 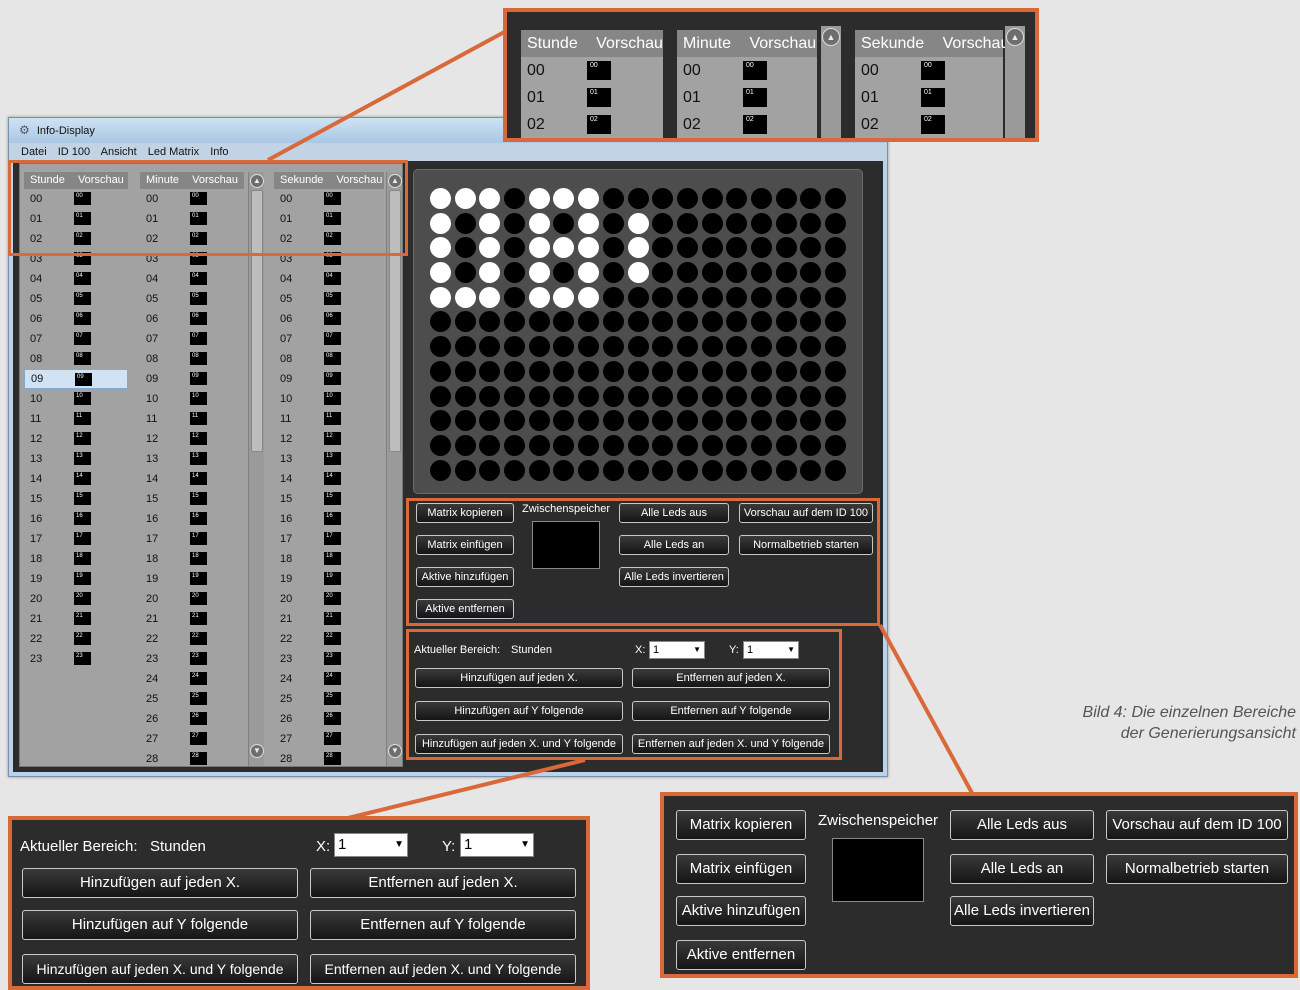 What do you see at coordinates (329, 319) in the screenshot?
I see `list-item: 06 06` at bounding box center [329, 319].